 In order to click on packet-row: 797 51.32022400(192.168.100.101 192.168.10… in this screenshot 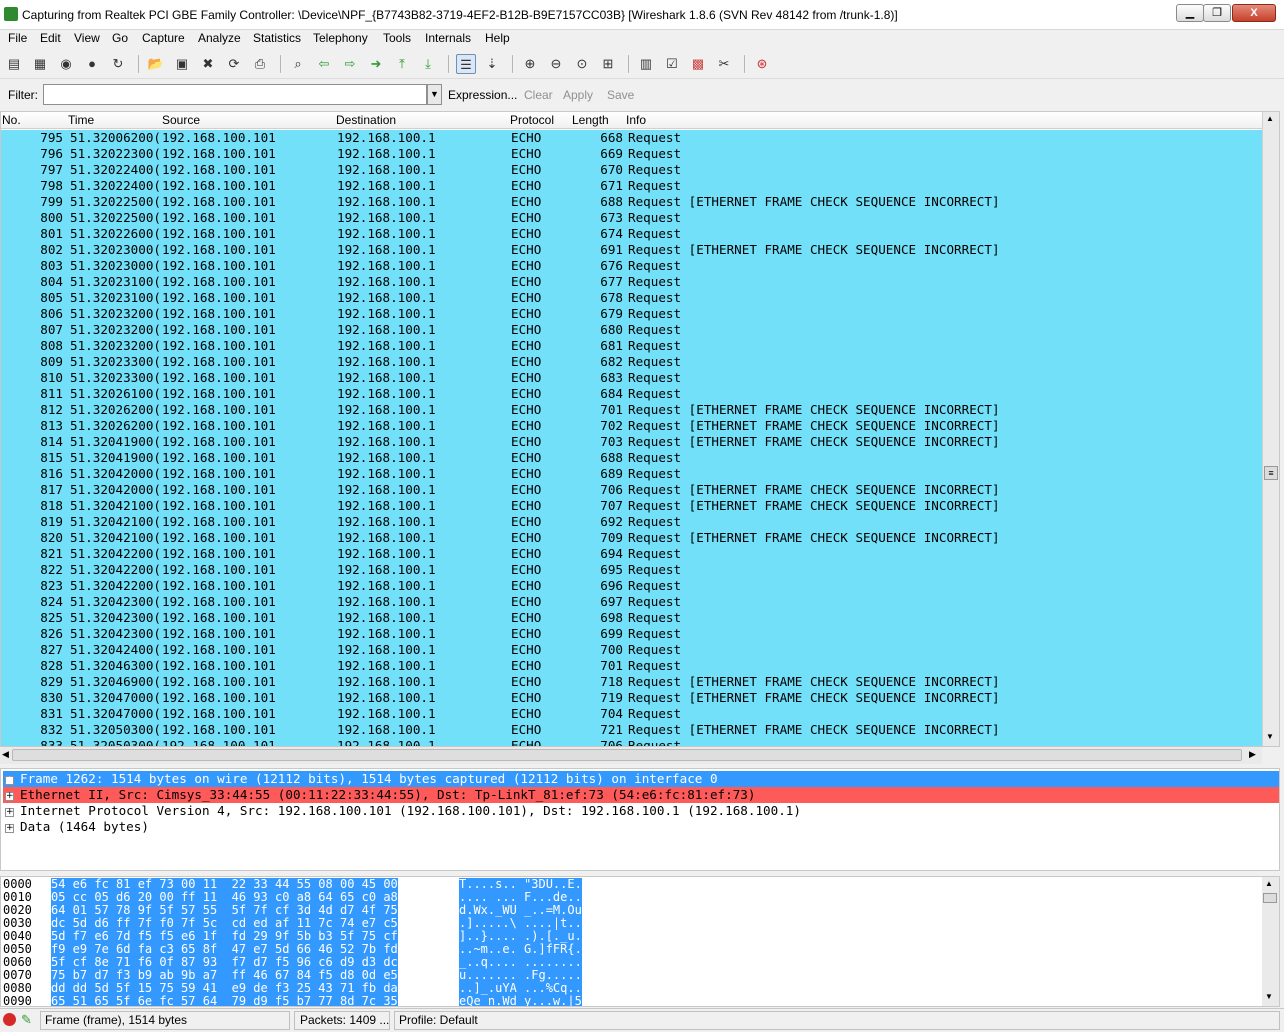, I will do `click(632, 170)`.